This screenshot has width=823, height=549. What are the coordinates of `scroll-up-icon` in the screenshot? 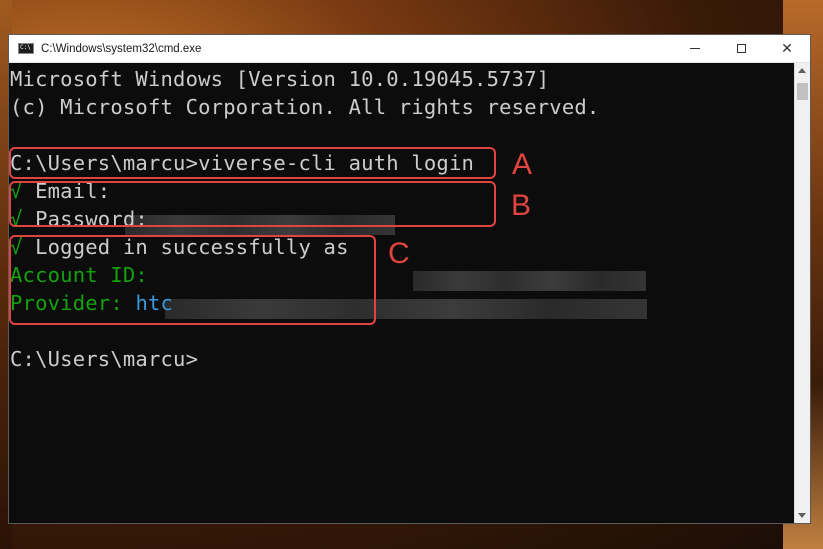 It's located at (802, 70).